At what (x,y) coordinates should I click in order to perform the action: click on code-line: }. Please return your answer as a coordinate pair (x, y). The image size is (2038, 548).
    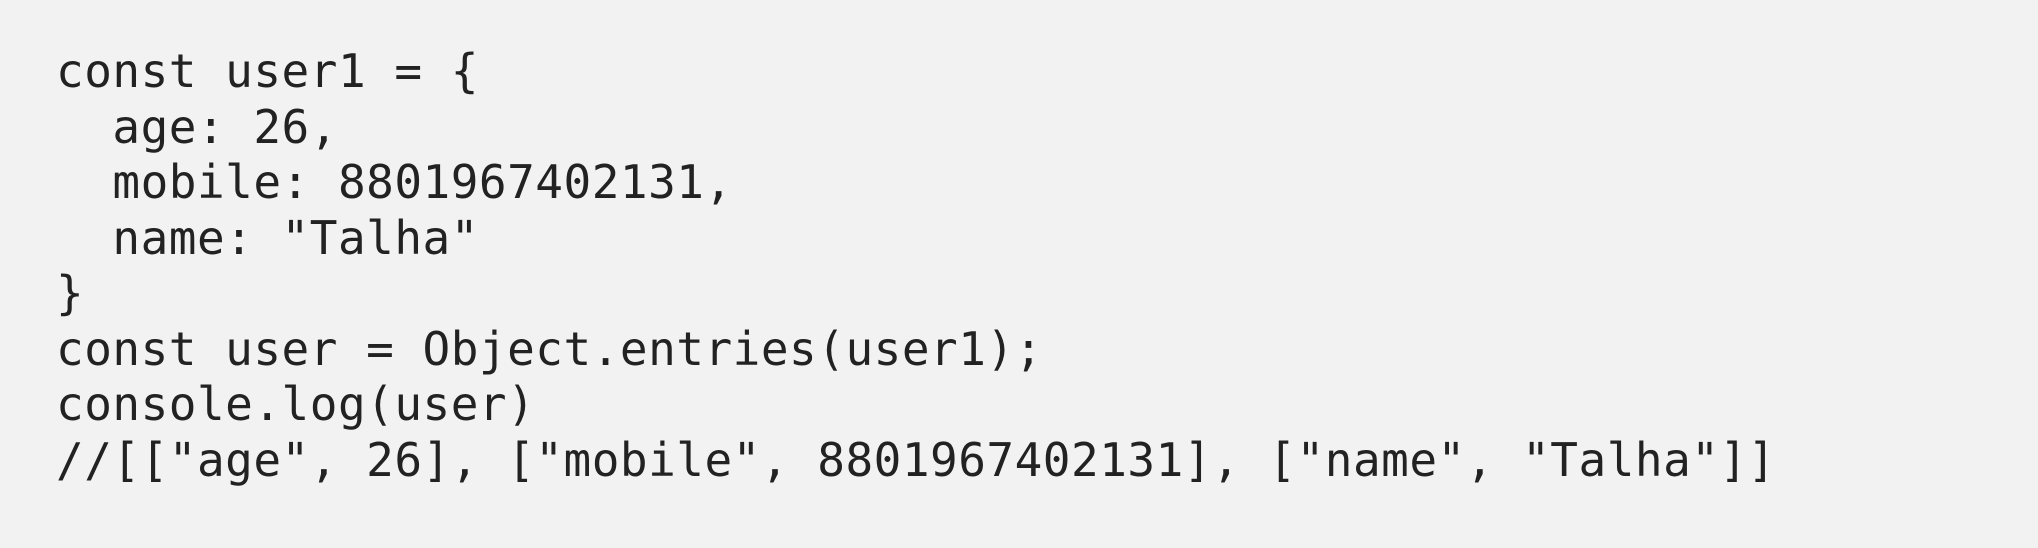
    Looking at the image, I should click on (70, 293).